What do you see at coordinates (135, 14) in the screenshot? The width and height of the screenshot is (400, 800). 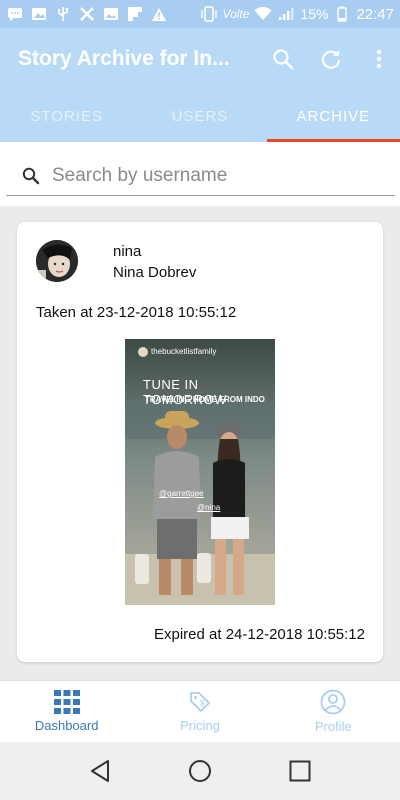 I see `flipboard-icon` at bounding box center [135, 14].